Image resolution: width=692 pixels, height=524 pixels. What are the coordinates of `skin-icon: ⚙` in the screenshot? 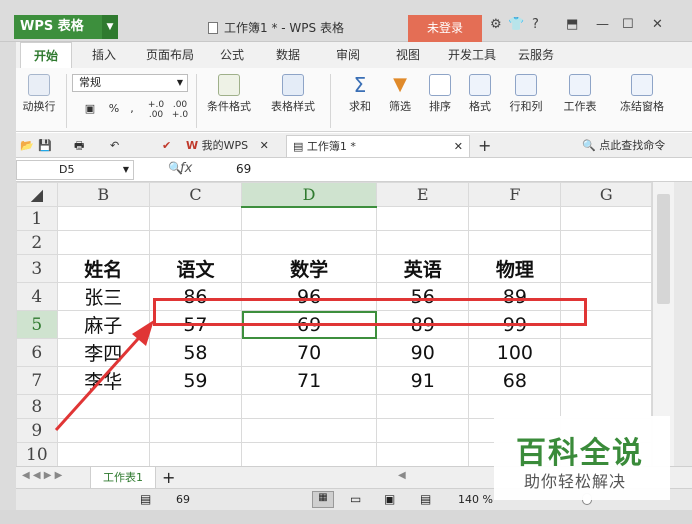 It's located at (496, 24).